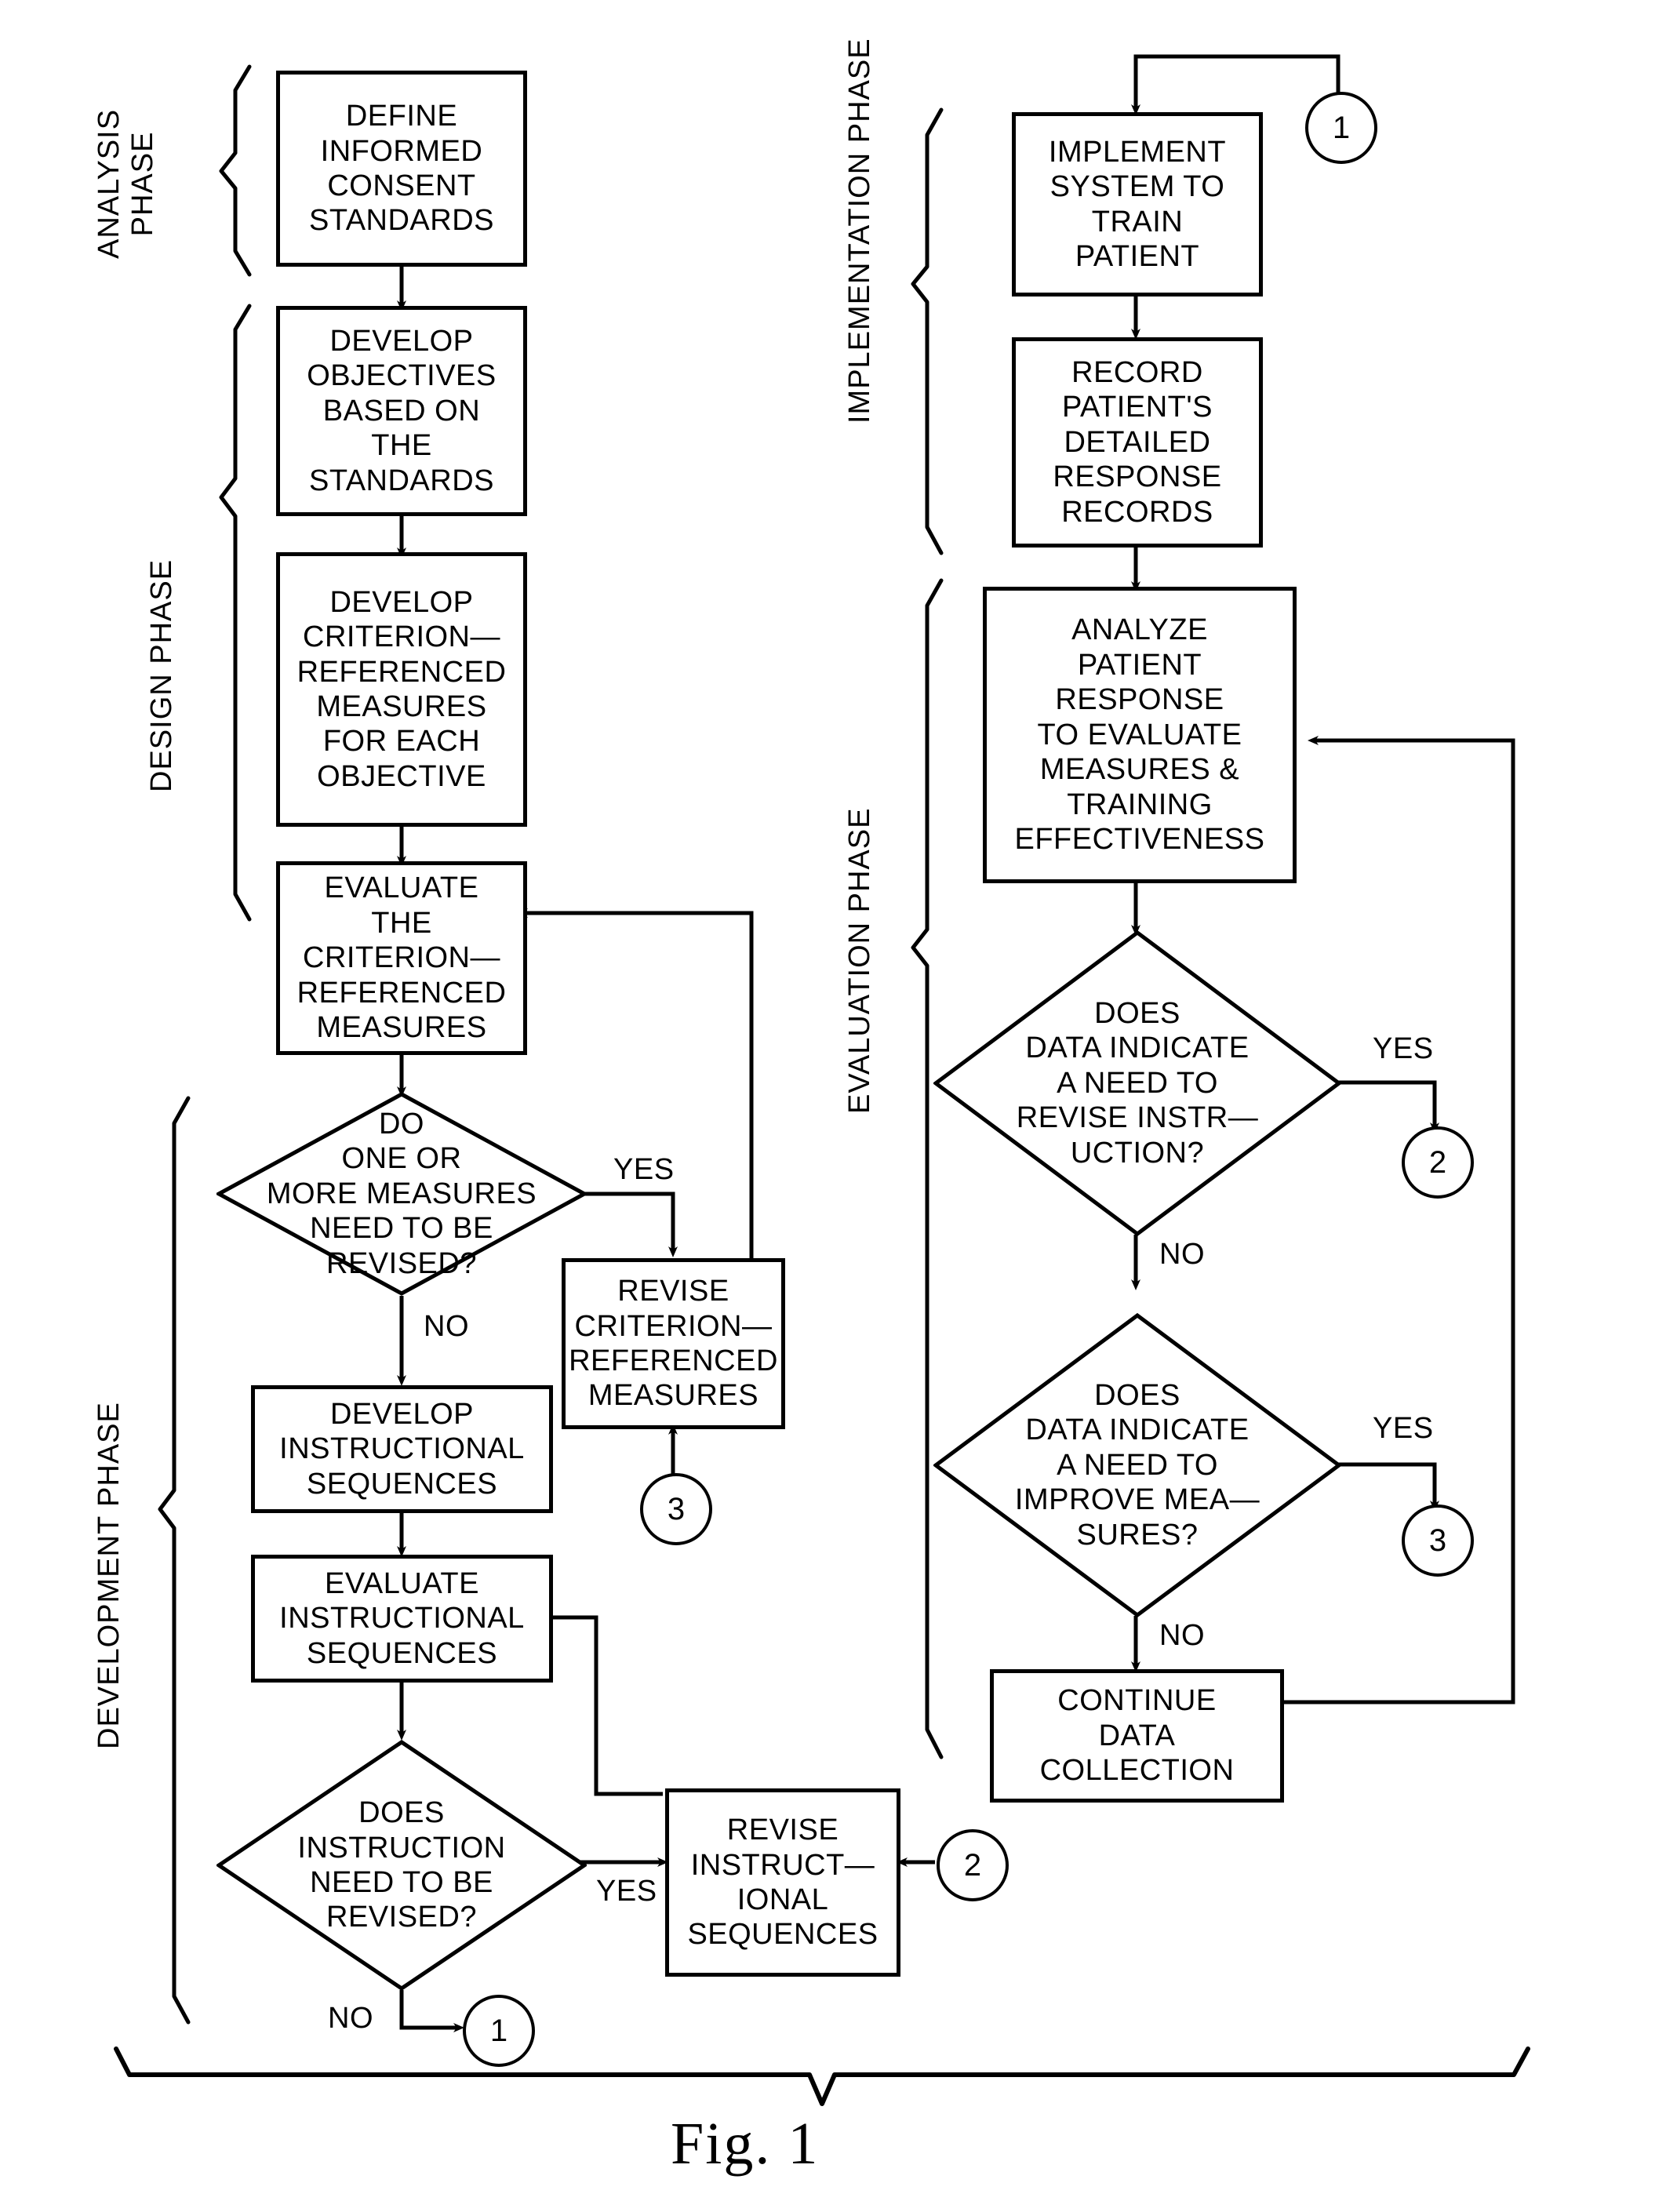  I want to click on node-revise-measures-text: REVISE CRITERION— REFERENCED MEASURES, so click(673, 1344).